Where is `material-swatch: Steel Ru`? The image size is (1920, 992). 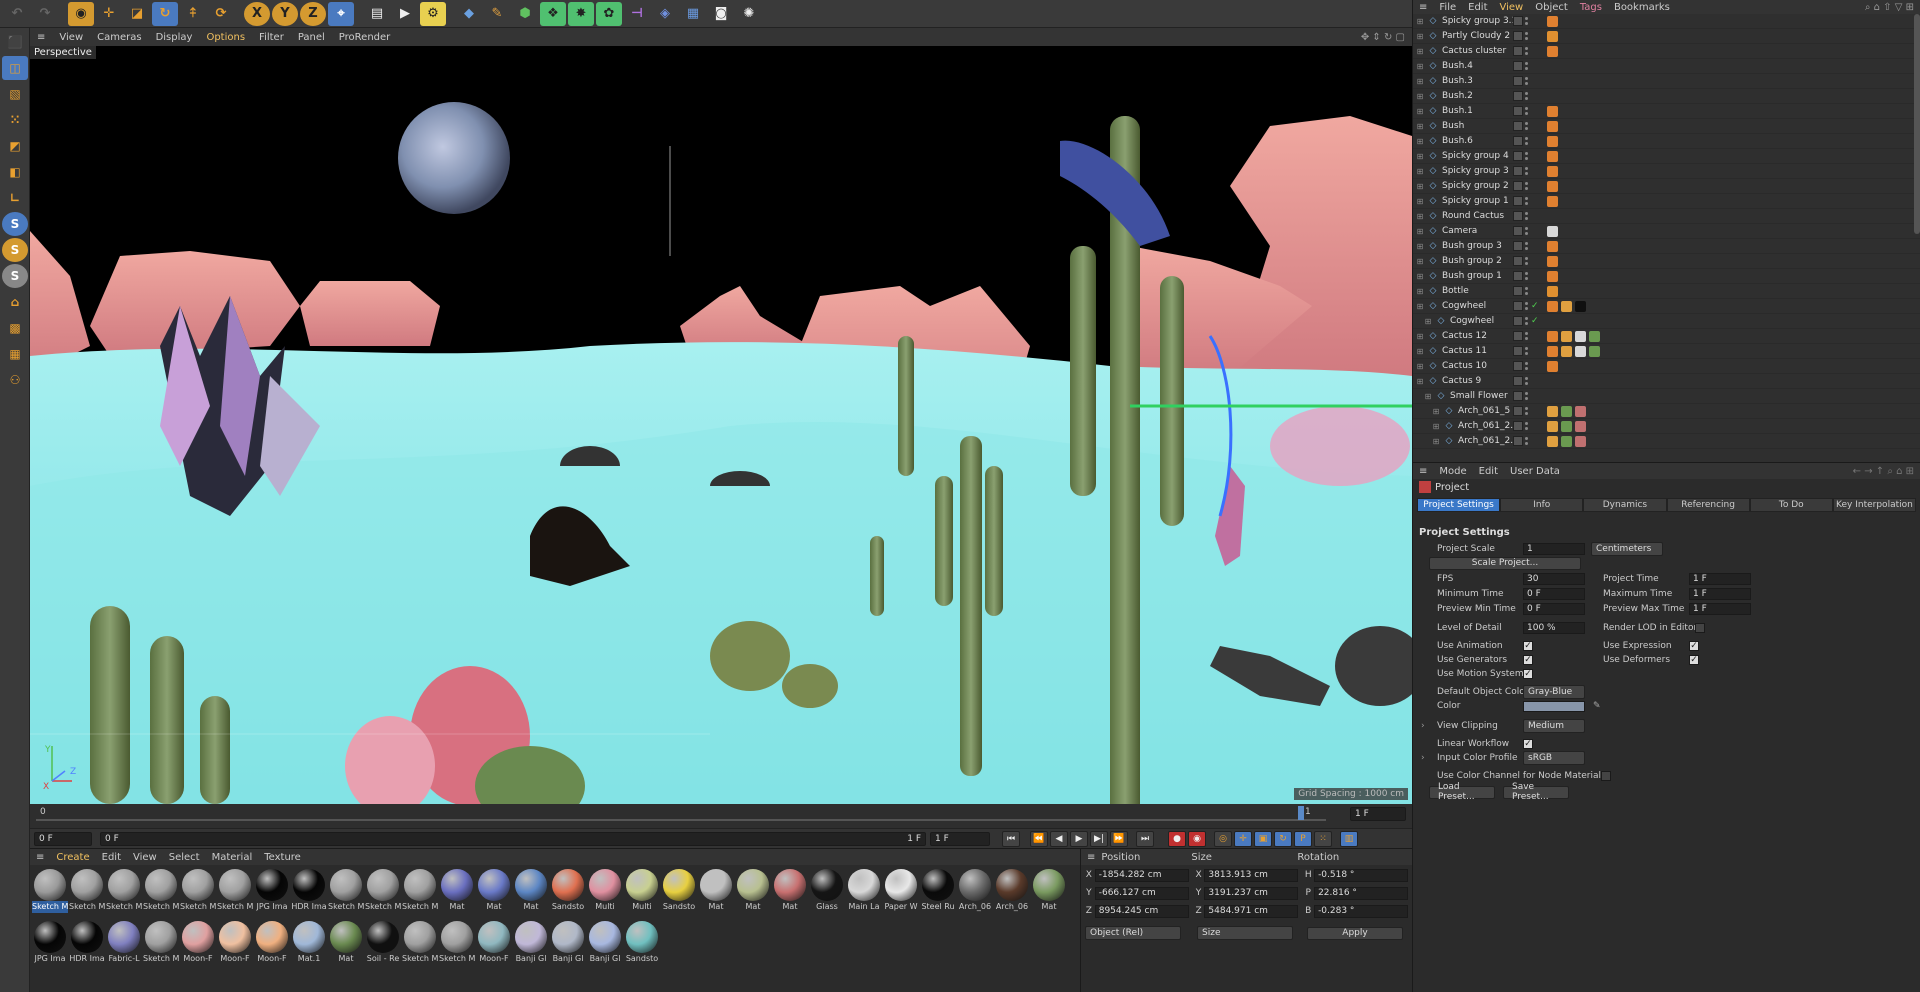
material-swatch: Steel Ru is located at coordinates (938, 892).